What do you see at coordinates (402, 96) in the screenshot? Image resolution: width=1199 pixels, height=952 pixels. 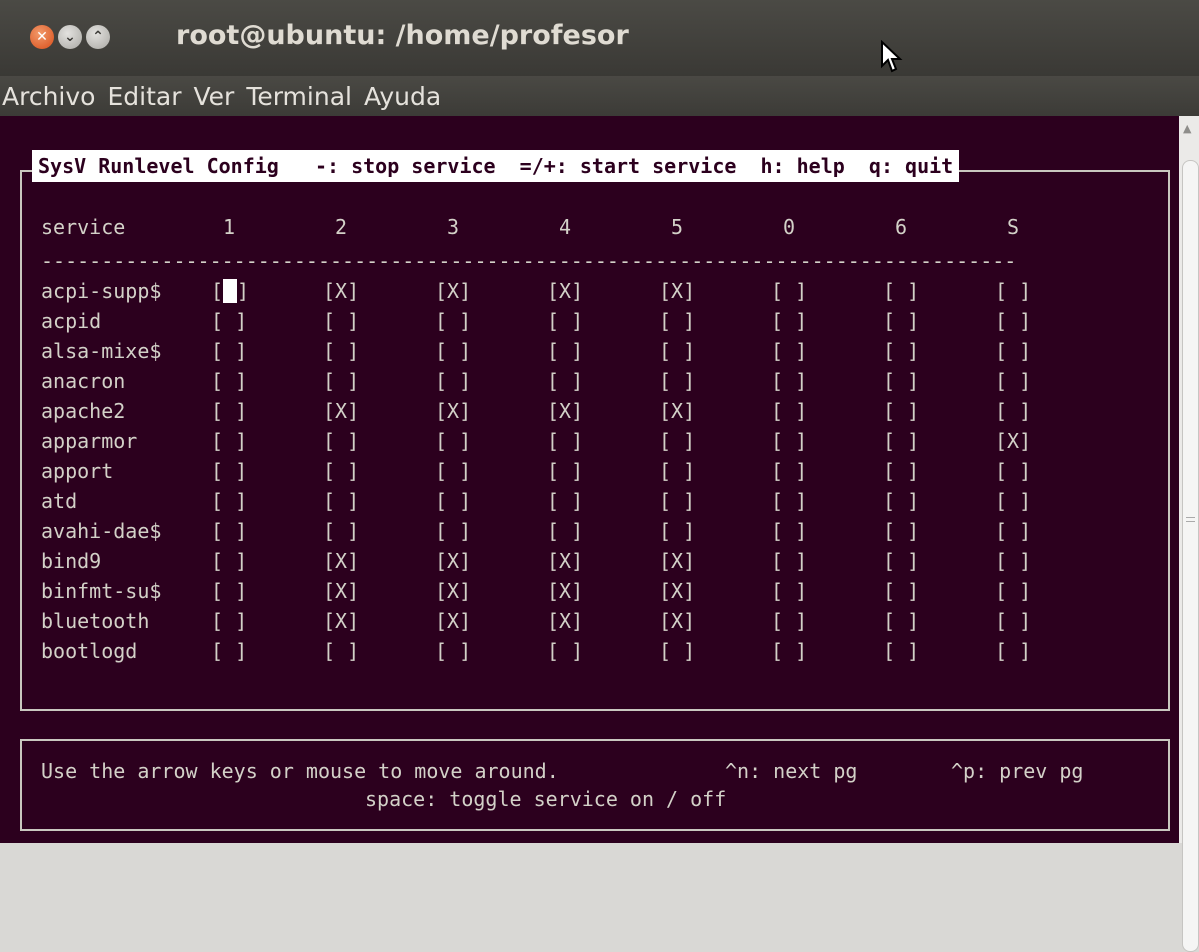 I see `menu-ayuda: Ayuda` at bounding box center [402, 96].